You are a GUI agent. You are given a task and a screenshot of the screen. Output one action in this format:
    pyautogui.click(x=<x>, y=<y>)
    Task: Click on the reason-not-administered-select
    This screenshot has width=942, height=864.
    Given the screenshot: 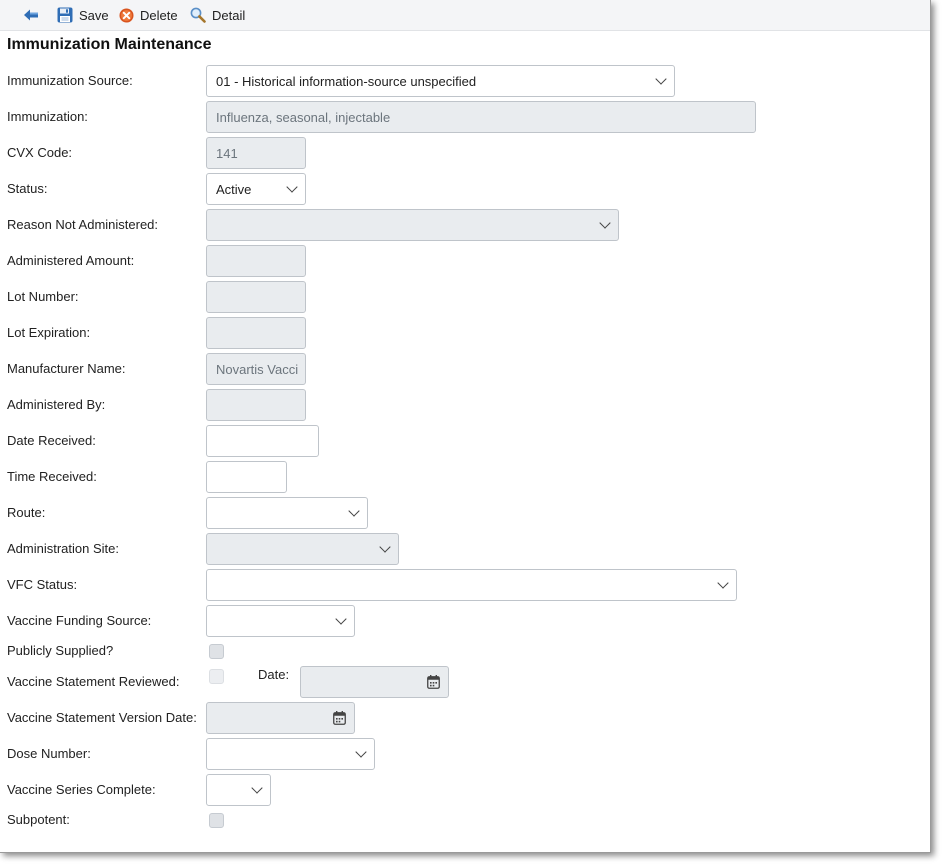 What is the action you would take?
    pyautogui.click(x=412, y=225)
    